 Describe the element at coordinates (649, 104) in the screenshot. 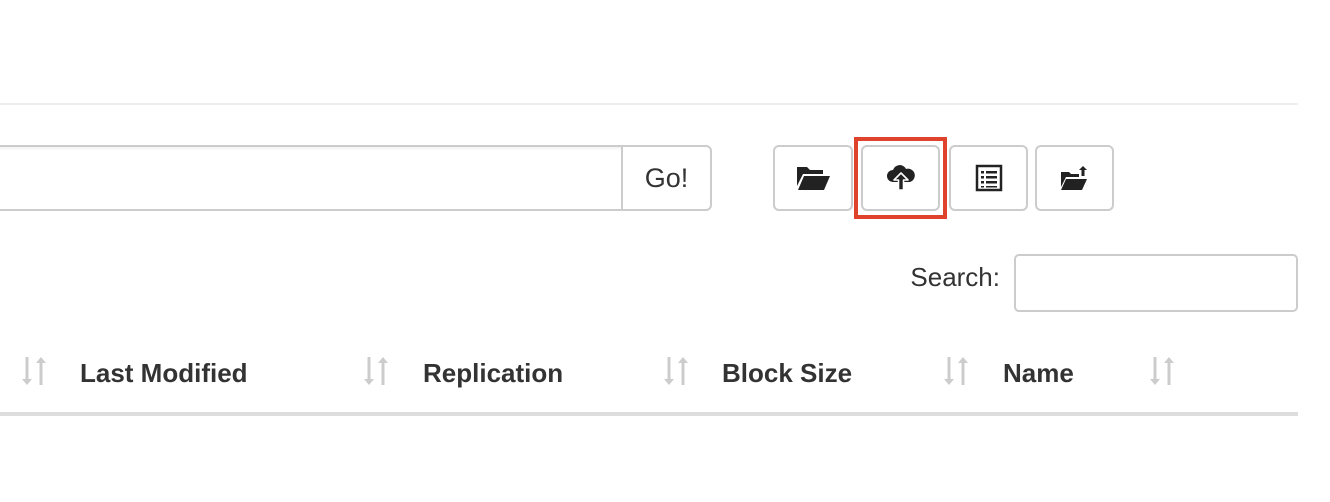

I see `header-divider` at that location.